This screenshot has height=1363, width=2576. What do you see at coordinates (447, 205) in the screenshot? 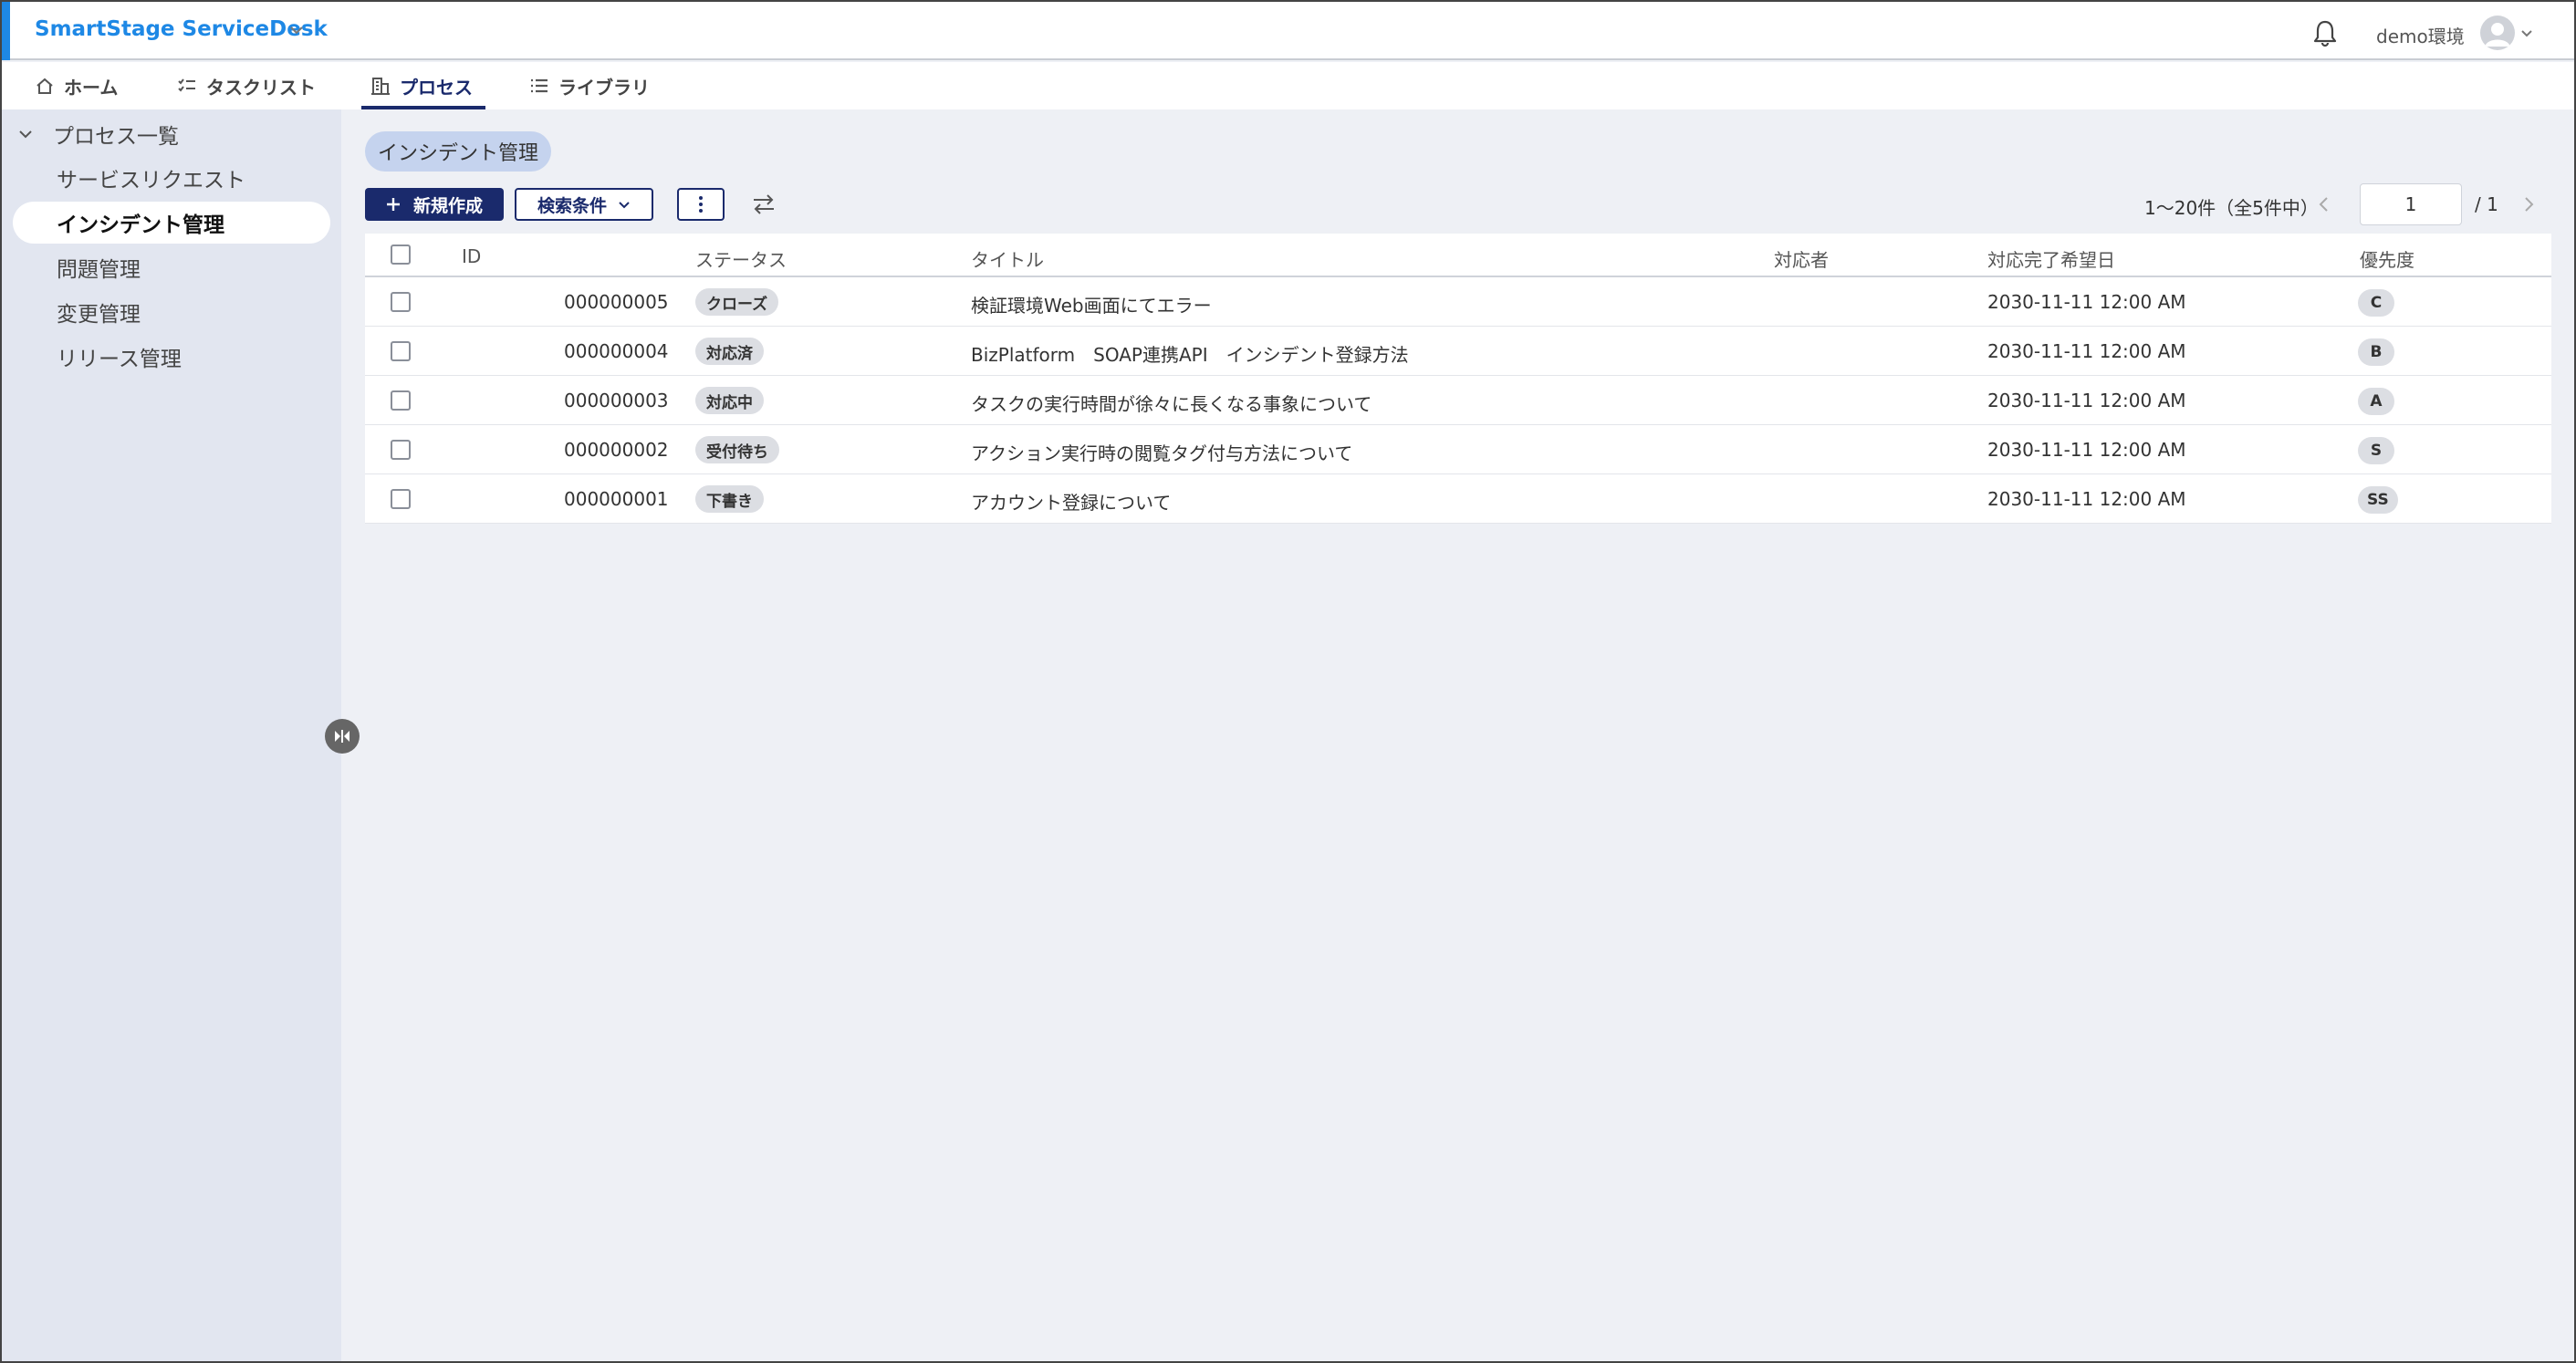
I see `new-button-label: 新規作成` at bounding box center [447, 205].